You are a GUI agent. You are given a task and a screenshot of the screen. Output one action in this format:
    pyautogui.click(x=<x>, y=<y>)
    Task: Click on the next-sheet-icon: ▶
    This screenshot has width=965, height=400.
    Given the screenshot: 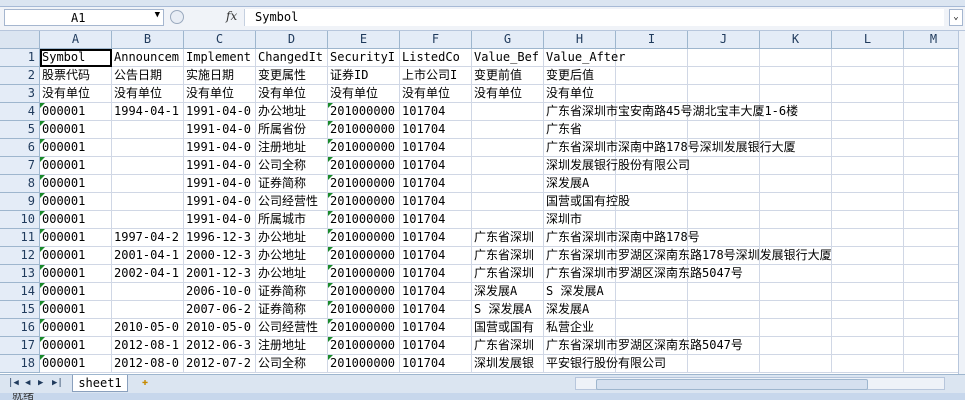 What is the action you would take?
    pyautogui.click(x=40, y=383)
    